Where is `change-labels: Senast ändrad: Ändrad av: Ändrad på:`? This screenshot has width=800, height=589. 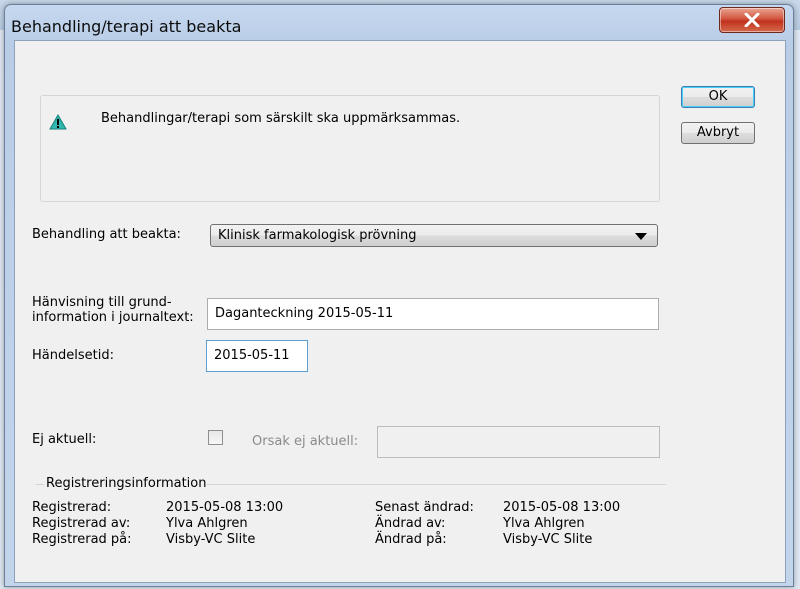
change-labels: Senast ändrad: Ändrad av: Ändrad på: is located at coordinates (424, 524).